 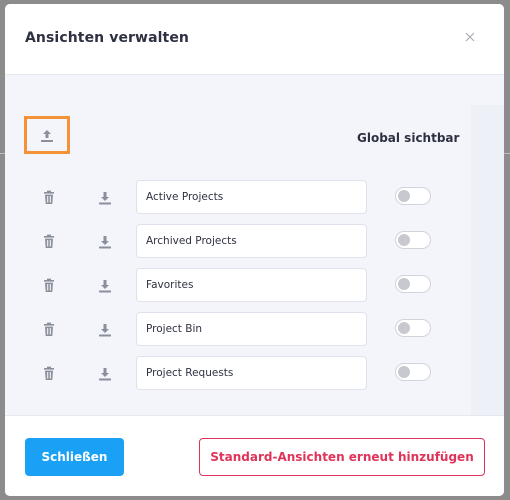 I want to click on close-button: Schließen, so click(x=74, y=457).